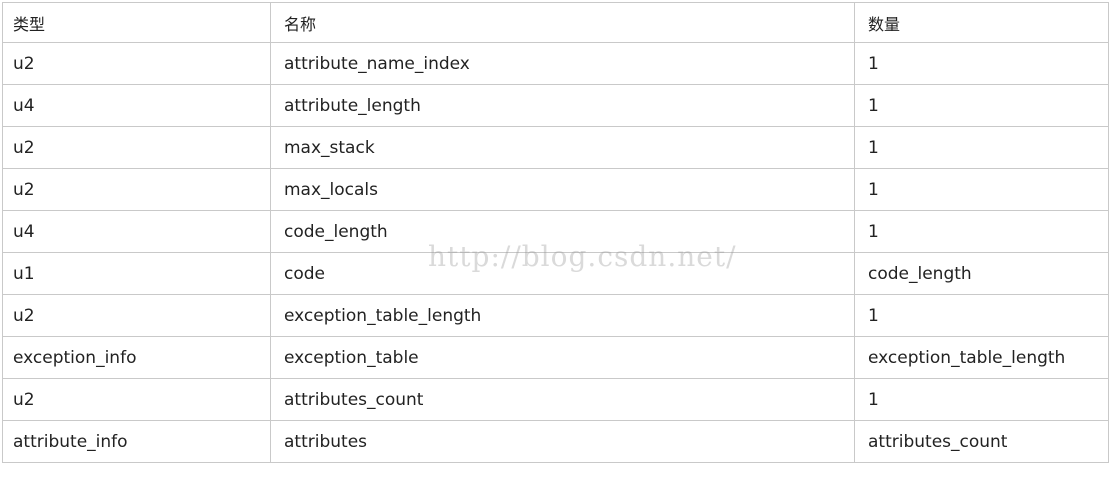  Describe the element at coordinates (562, 441) in the screenshot. I see `cell-name: attributes` at that location.